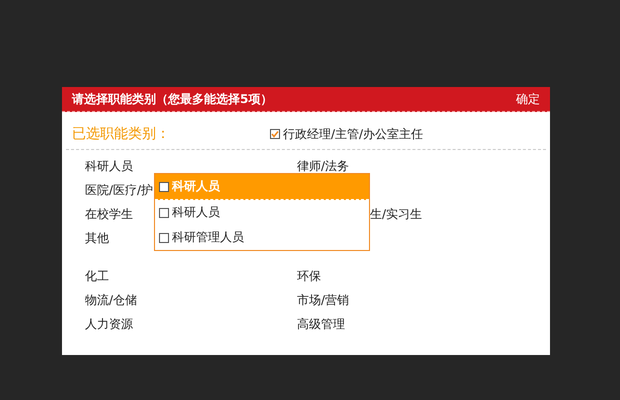 The width and height of the screenshot is (620, 400). What do you see at coordinates (109, 166) in the screenshot?
I see `category-item: 科研人员` at bounding box center [109, 166].